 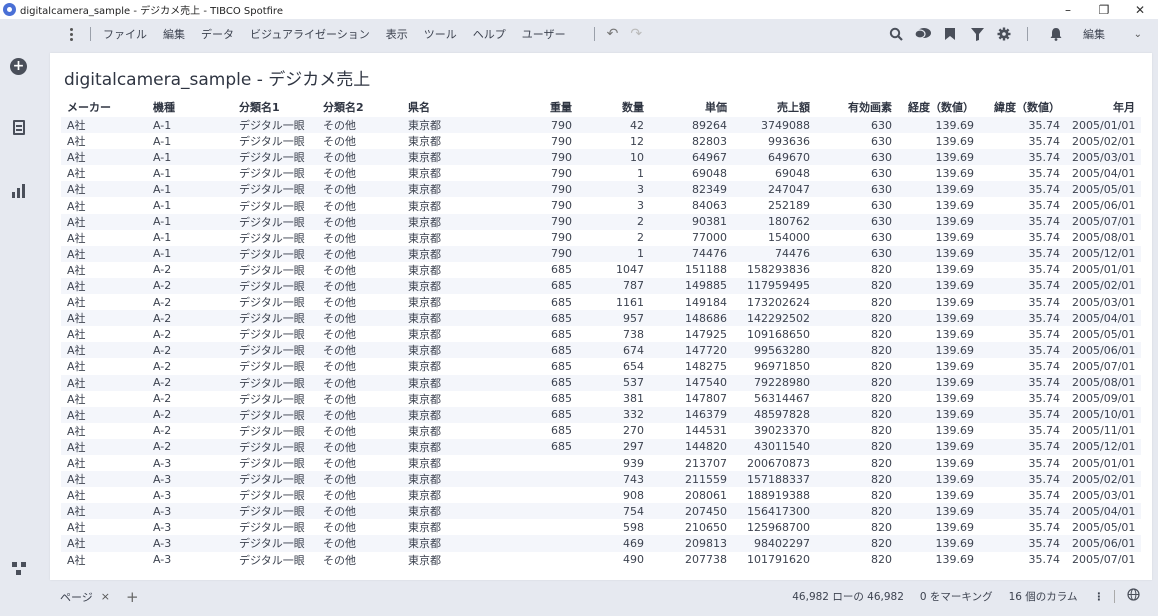 What do you see at coordinates (977, 34) in the screenshot?
I see `filter-icon` at bounding box center [977, 34].